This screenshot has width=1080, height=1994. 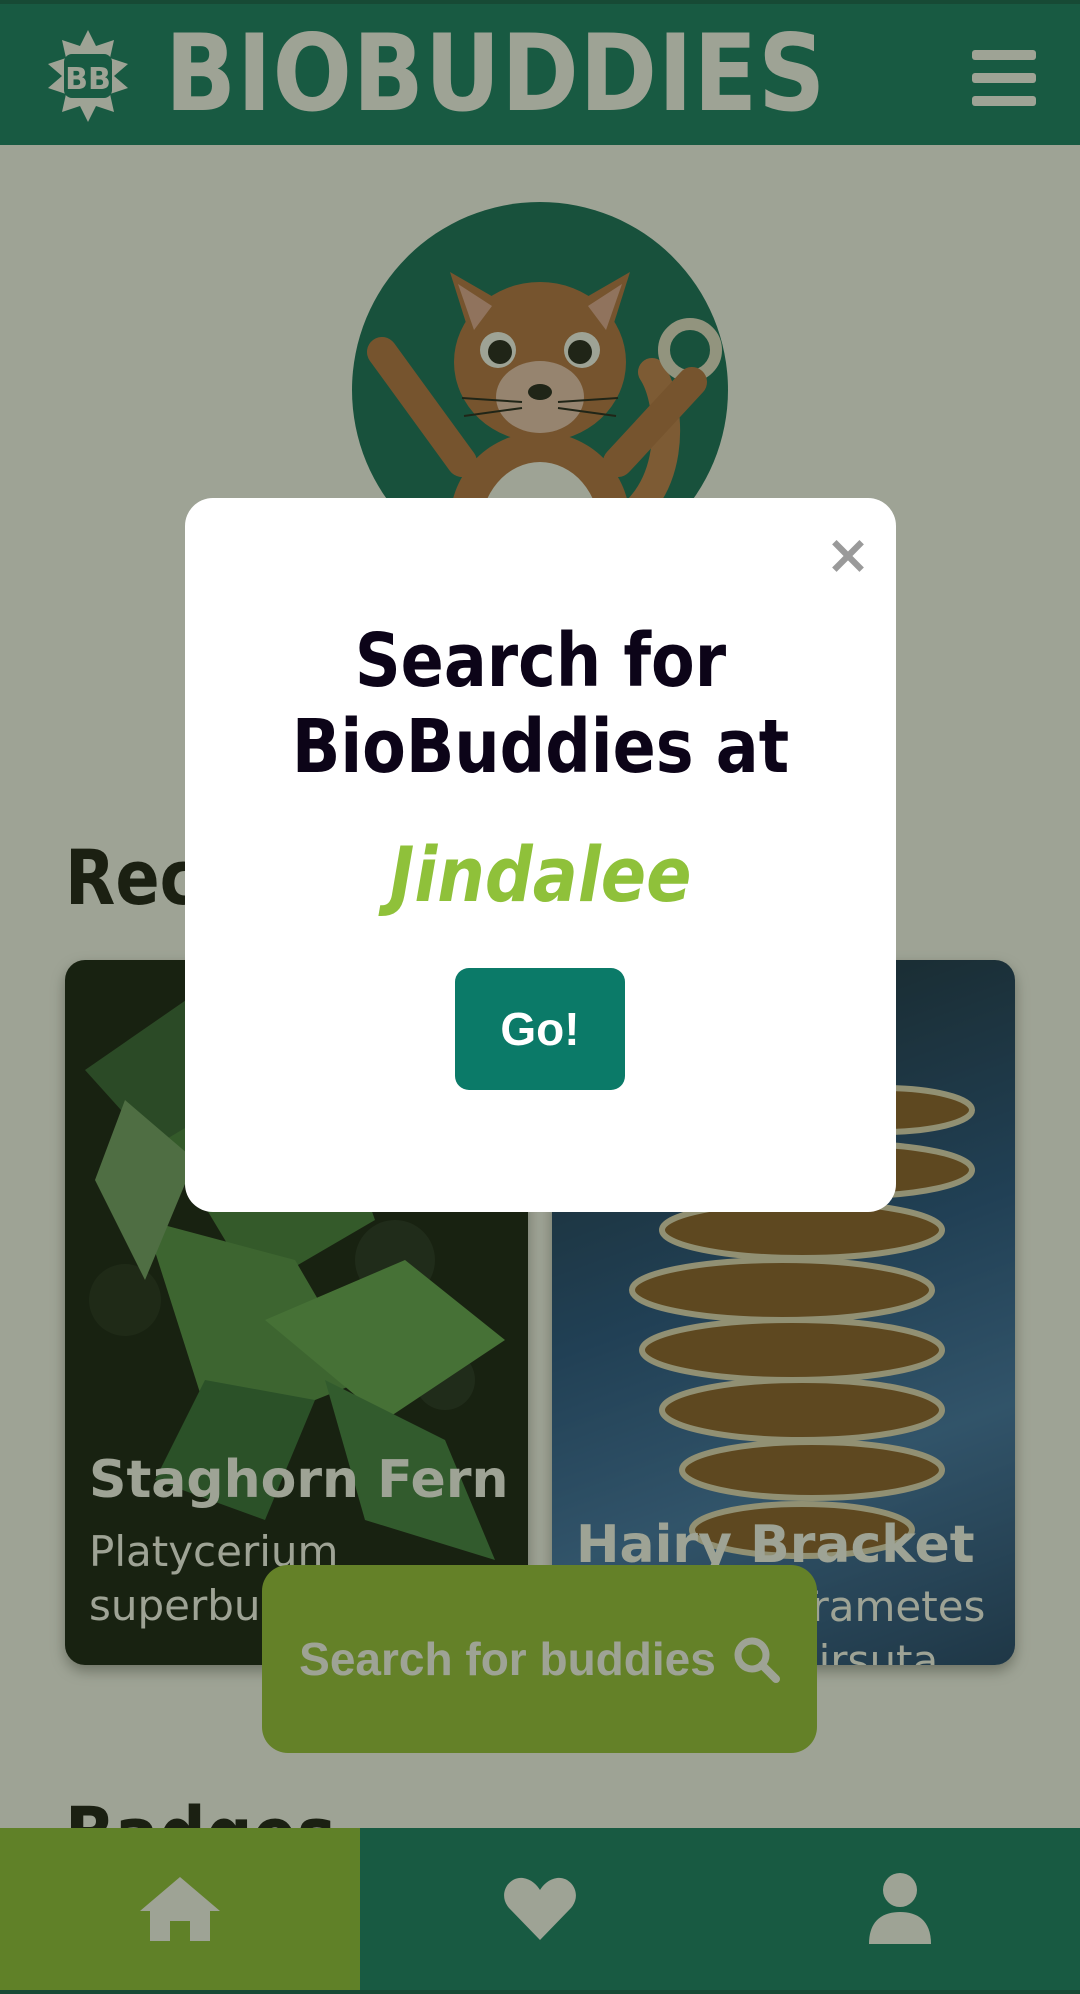 I want to click on modal-title-line1: Search for, so click(x=540, y=661).